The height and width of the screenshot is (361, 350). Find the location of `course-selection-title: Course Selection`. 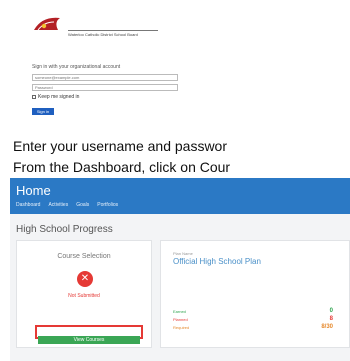

course-selection-title: Course Selection is located at coordinates (84, 256).